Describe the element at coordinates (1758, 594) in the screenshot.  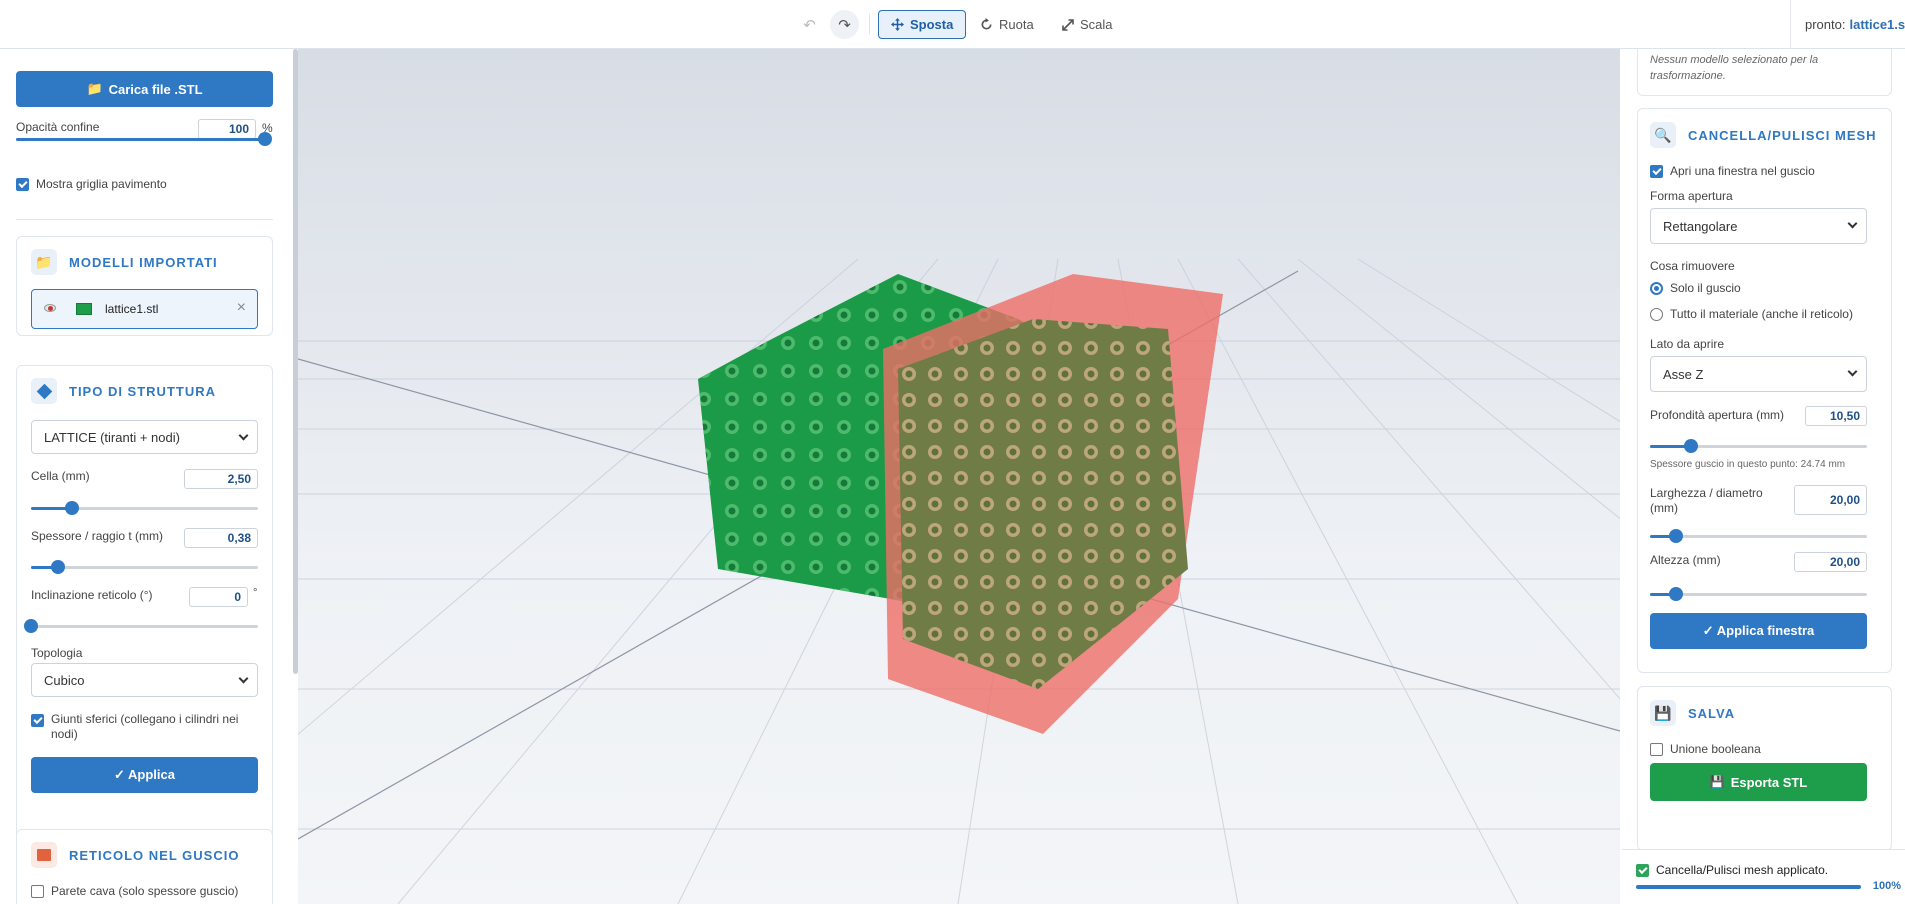
I see `height-slider` at that location.